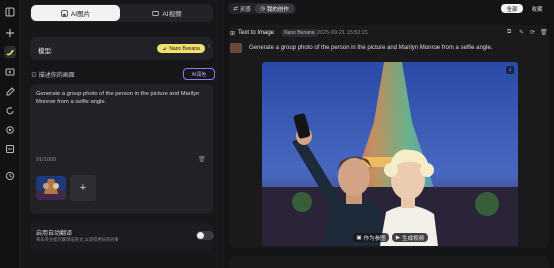 Image resolution: width=554 pixels, height=268 pixels. Describe the element at coordinates (64, 13) in the screenshot. I see `image-icon` at that location.